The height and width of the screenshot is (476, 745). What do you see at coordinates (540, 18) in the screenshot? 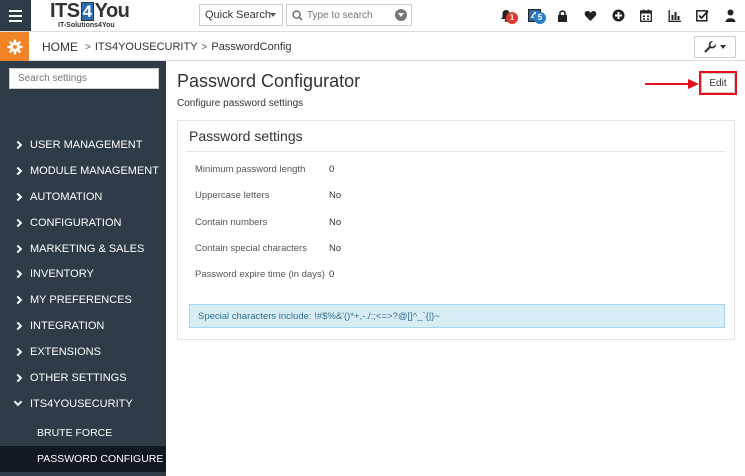
I see `its4you-badge: 5` at bounding box center [540, 18].